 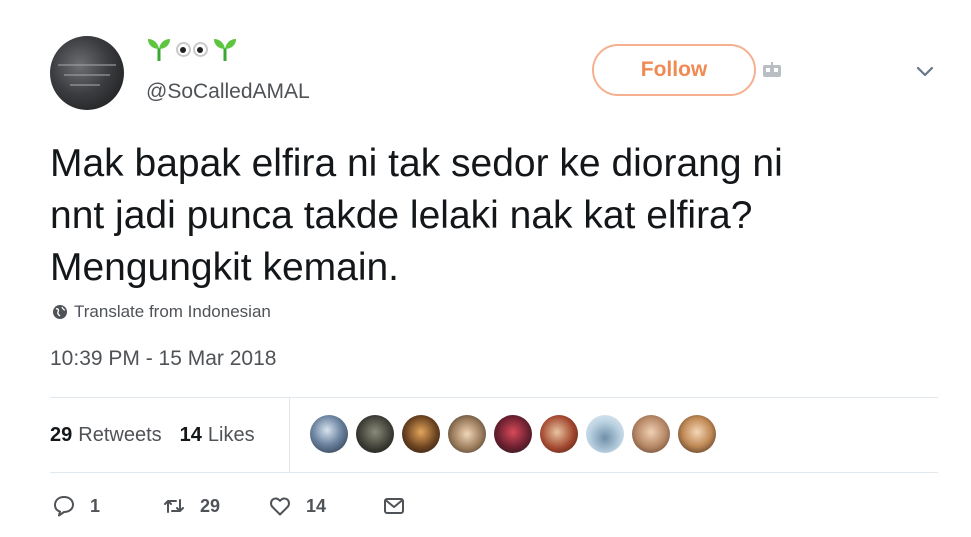 I want to click on message-button, so click(x=394, y=506).